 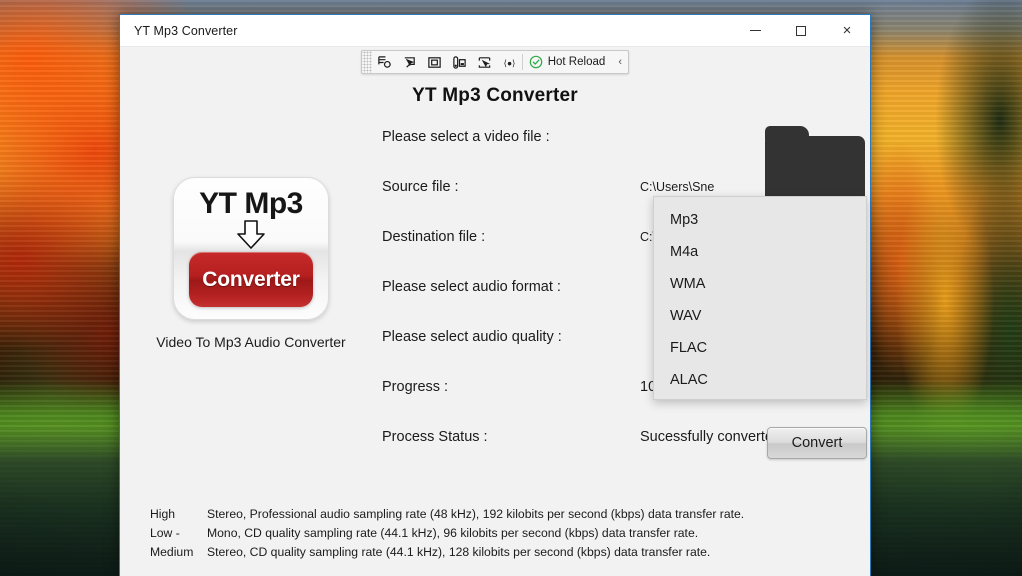 I want to click on logo-pill: Converter, so click(x=251, y=279).